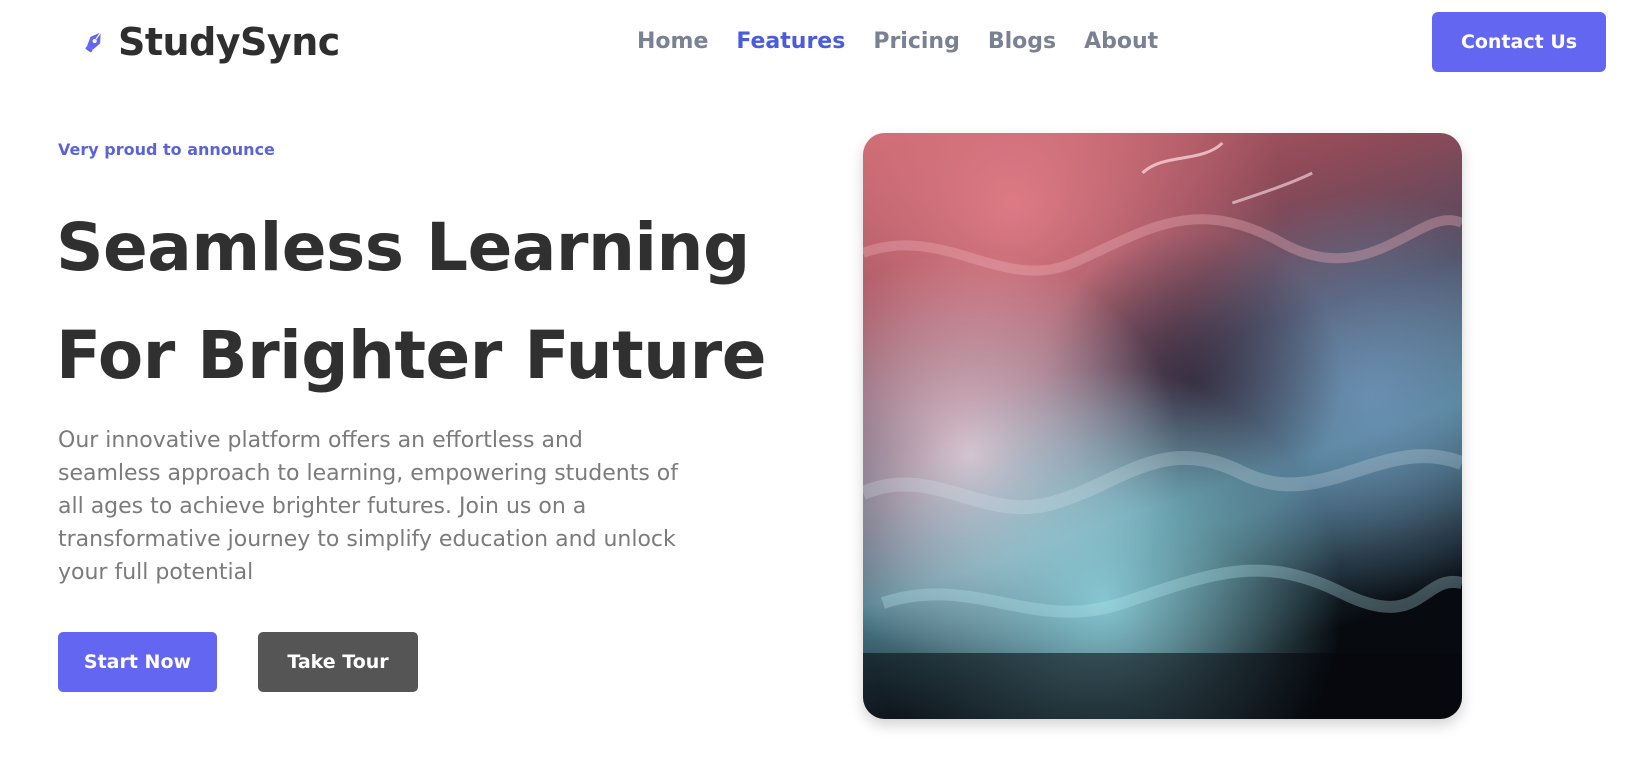 The width and height of the screenshot is (1640, 762). I want to click on hero-eyebrow: Very proud to announce, so click(166, 149).